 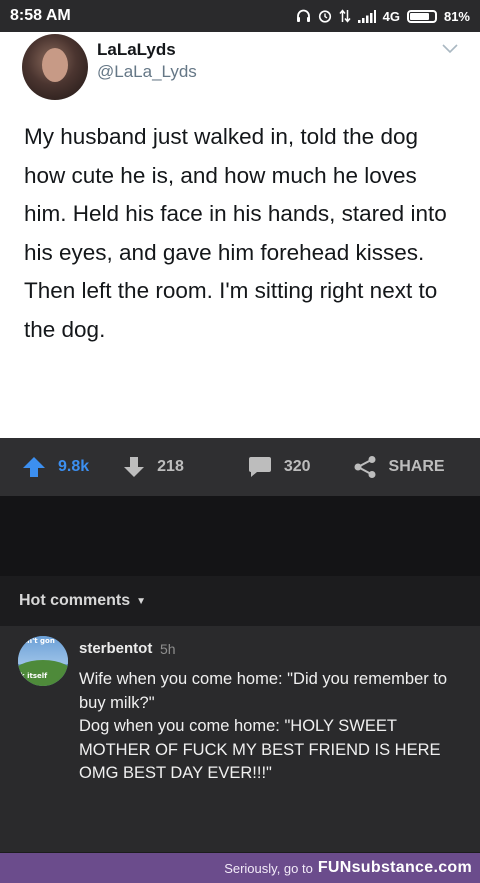 What do you see at coordinates (170, 466) in the screenshot?
I see `downvote-count: 218` at bounding box center [170, 466].